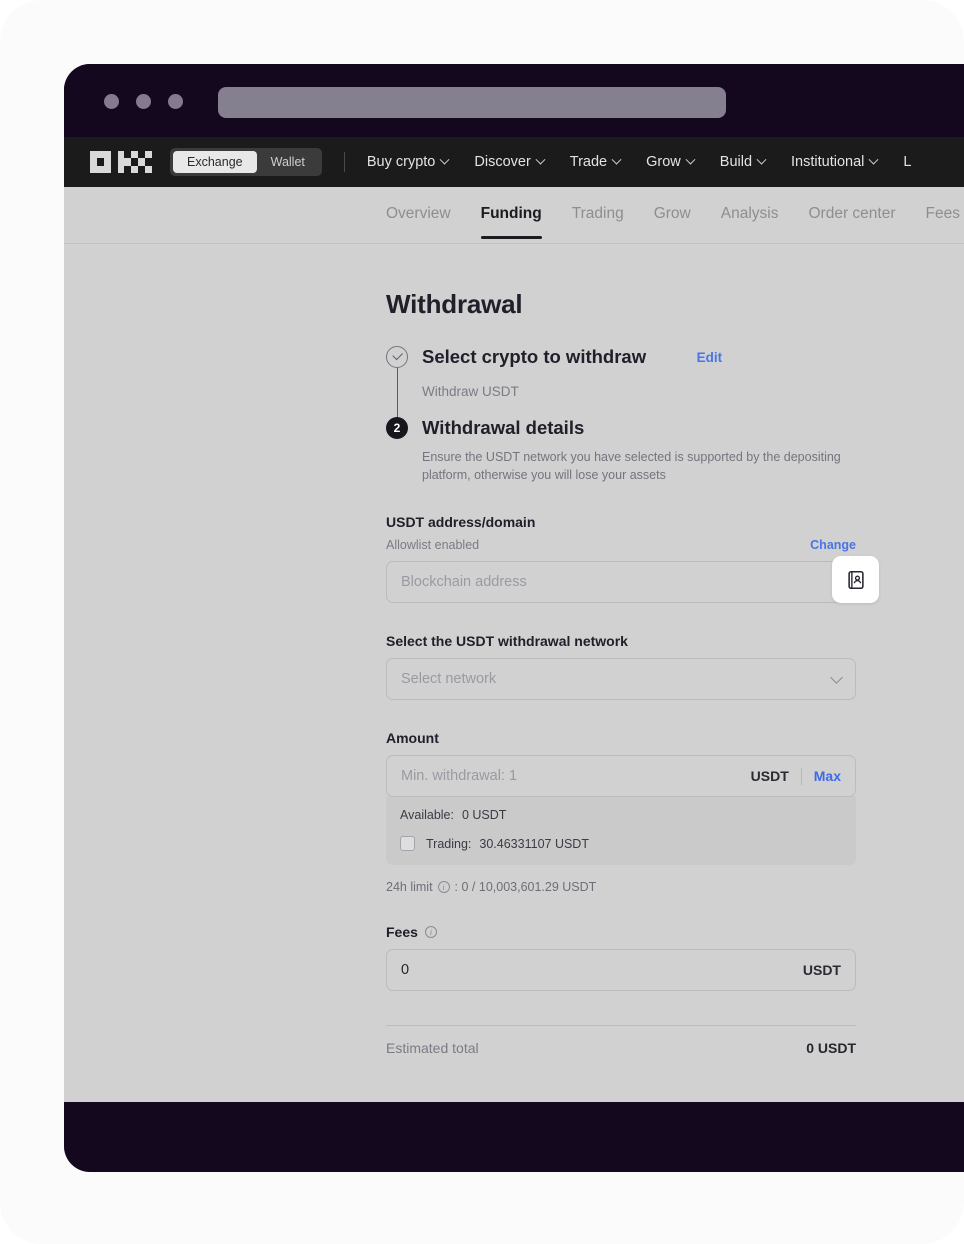  I want to click on address-book-button, so click(855, 580).